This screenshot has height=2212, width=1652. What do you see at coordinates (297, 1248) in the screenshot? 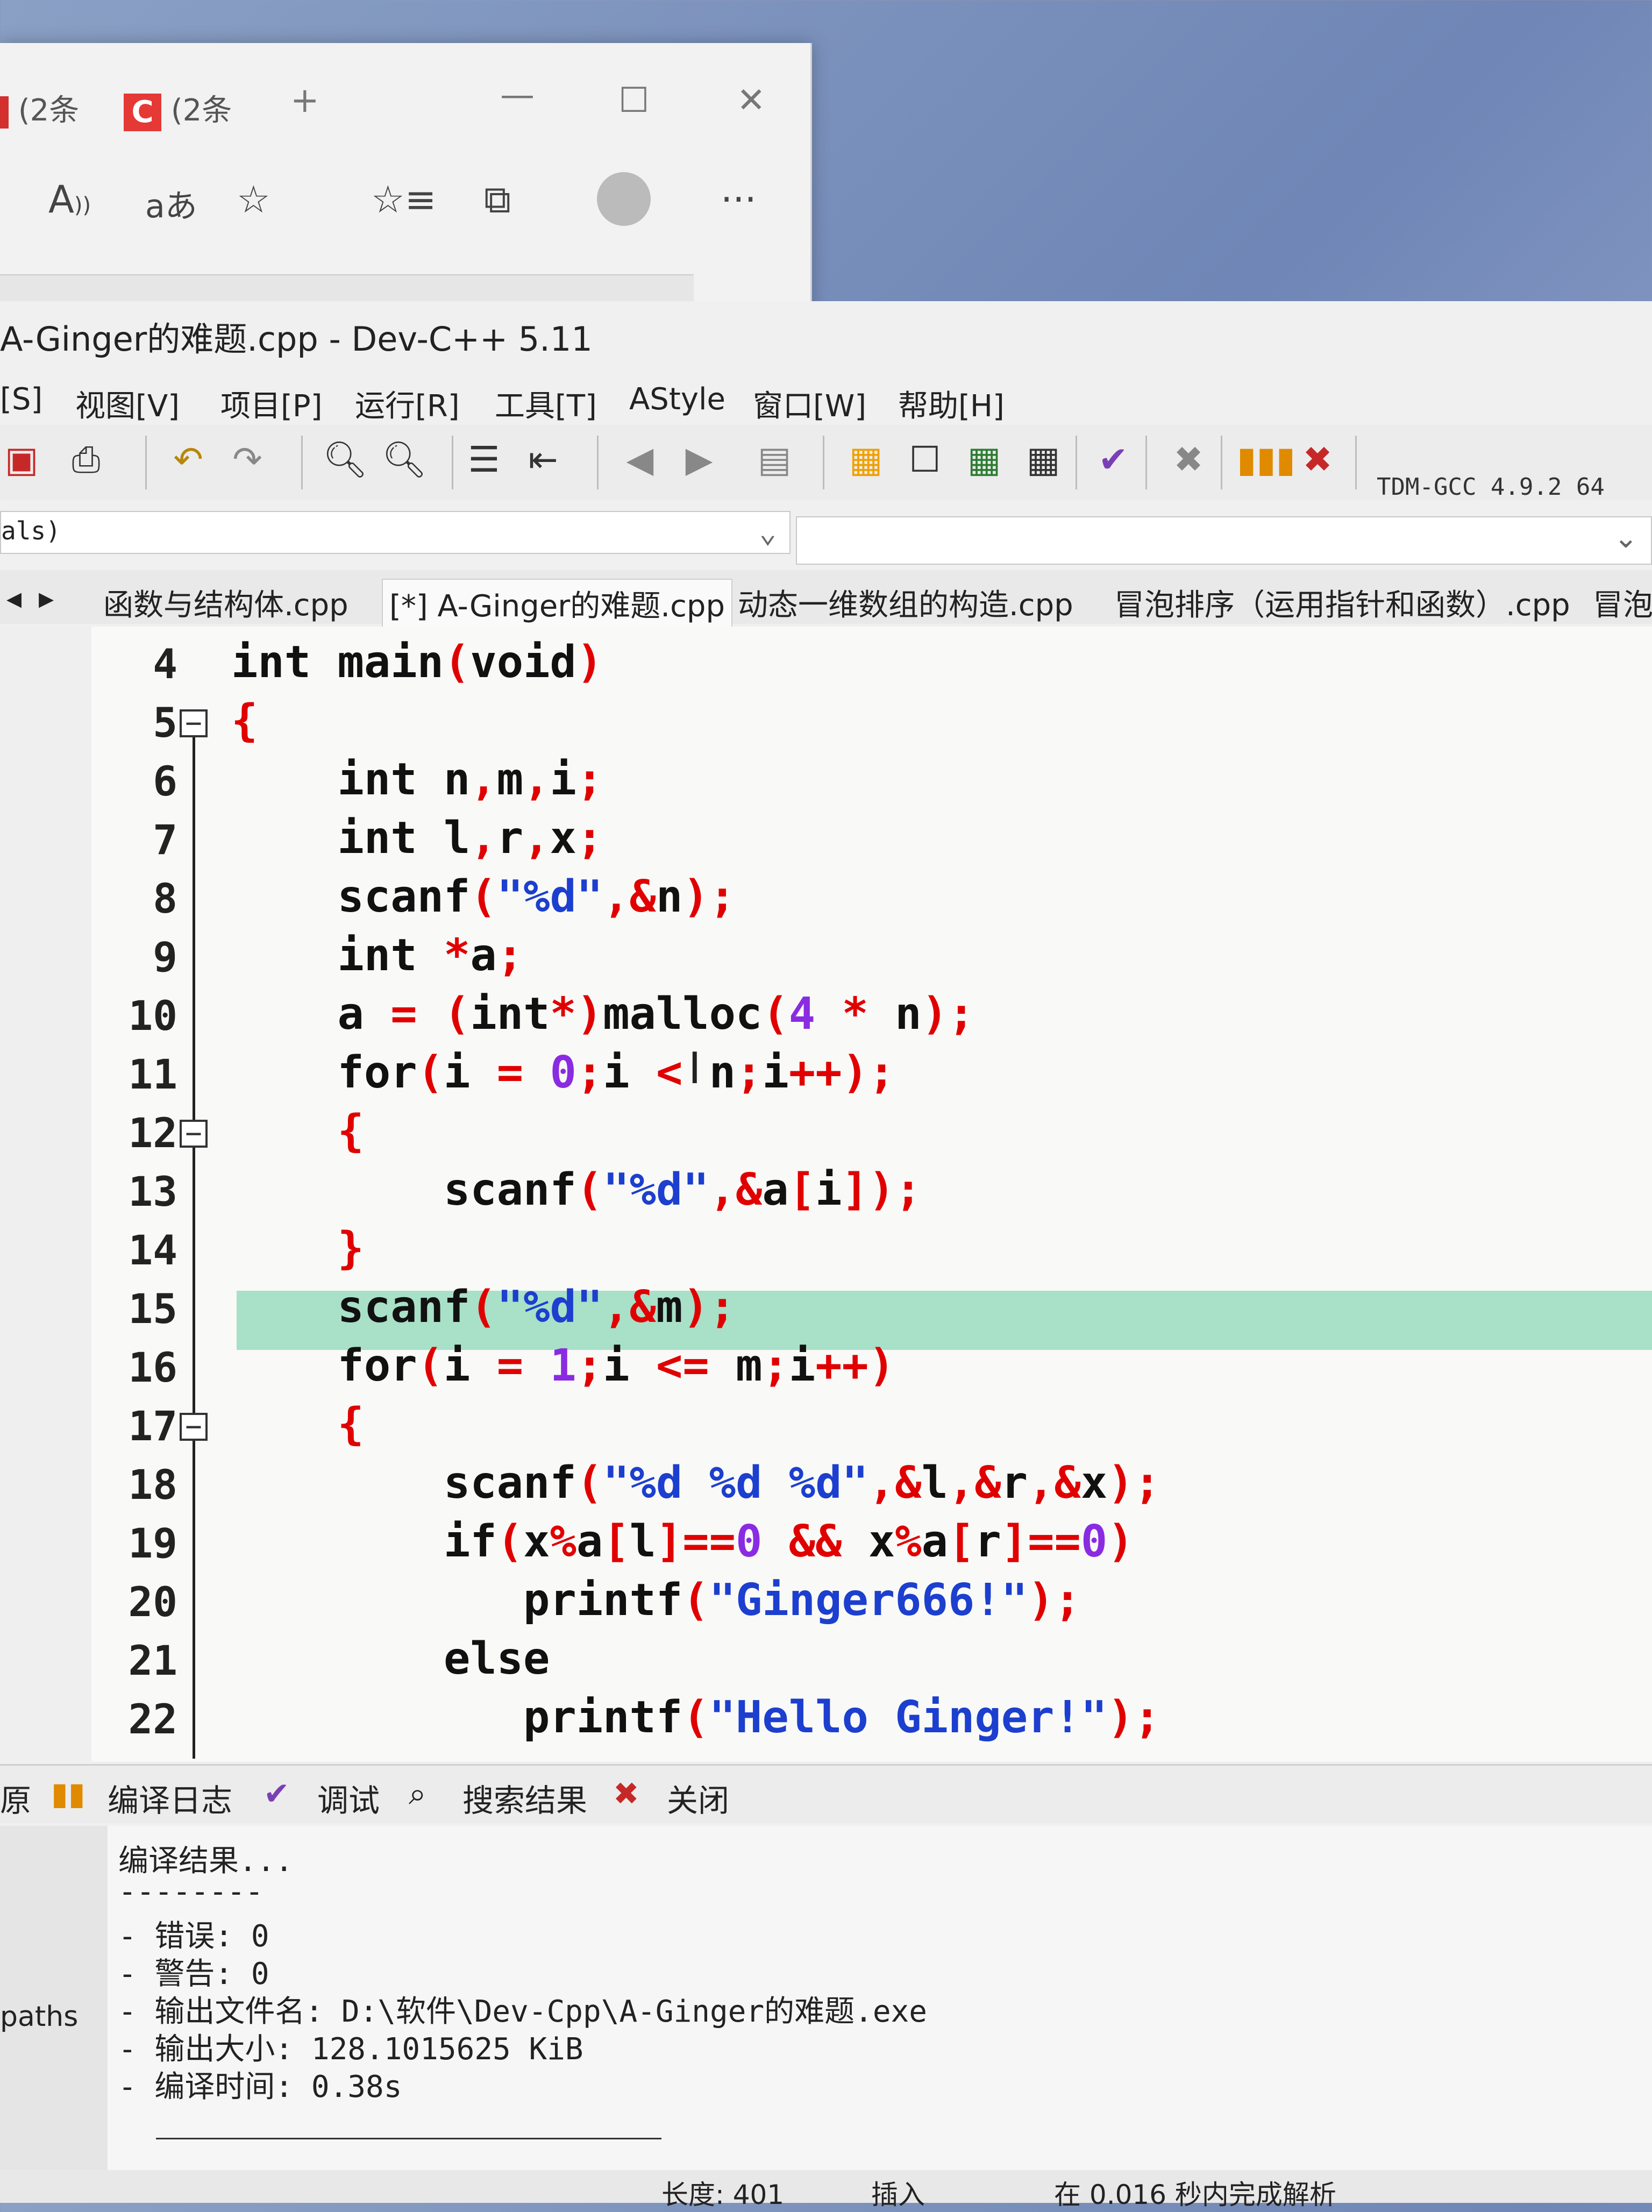
I see `code-line: }` at bounding box center [297, 1248].